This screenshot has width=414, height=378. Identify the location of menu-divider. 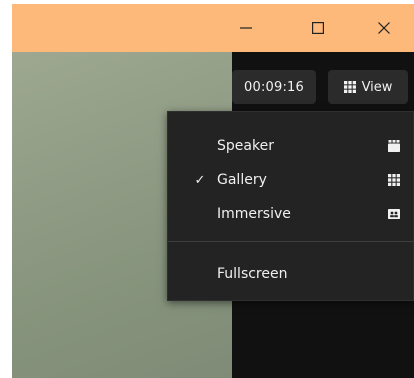
(290, 241).